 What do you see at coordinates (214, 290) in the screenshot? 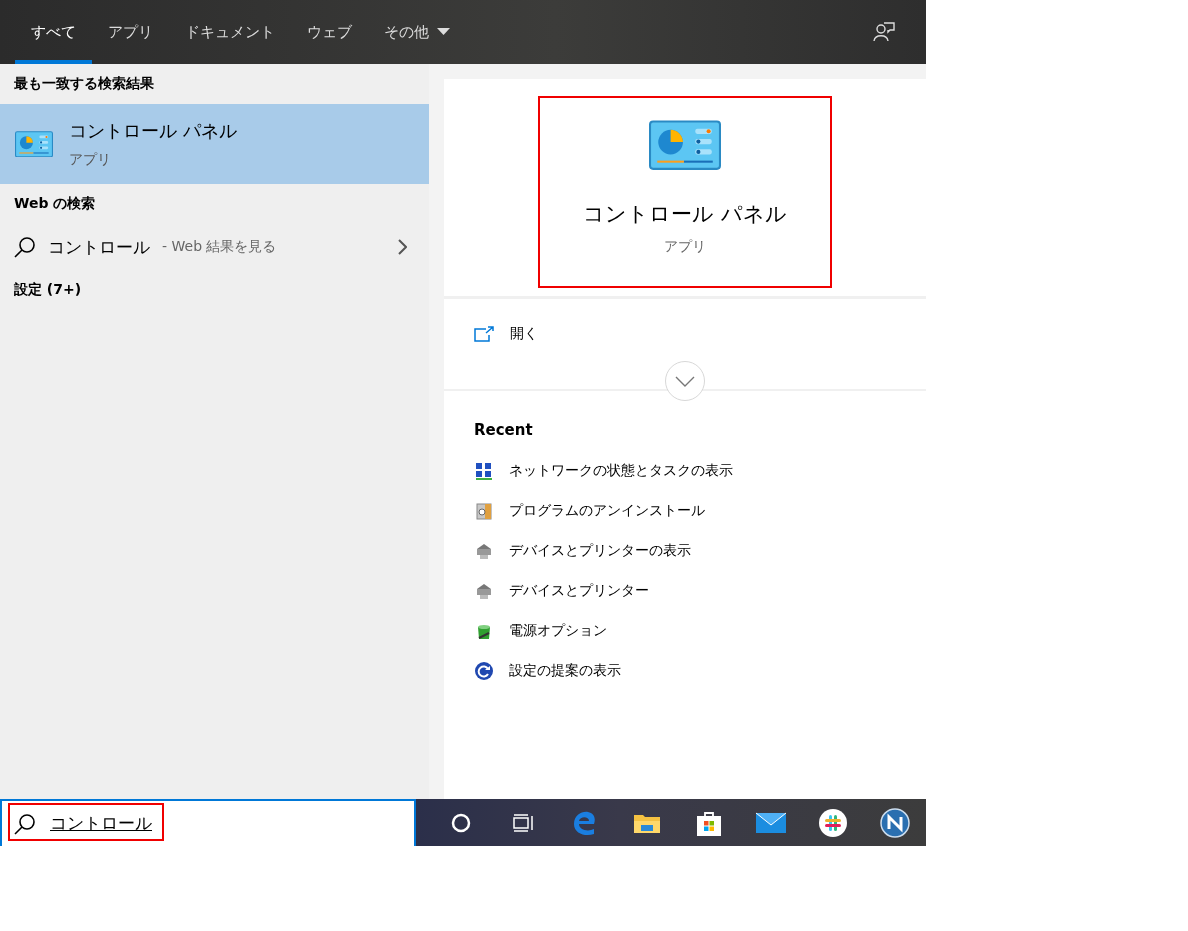
I see `section-heading: 設定 (7+)` at bounding box center [214, 290].